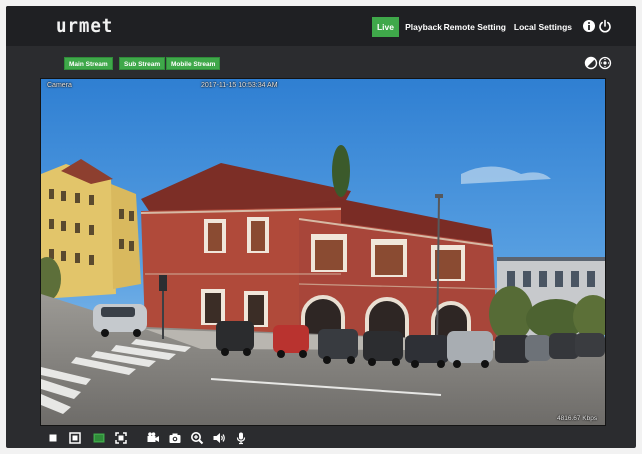 The height and width of the screenshot is (454, 642). Describe the element at coordinates (219, 438) in the screenshot. I see `audio-icon` at that location.